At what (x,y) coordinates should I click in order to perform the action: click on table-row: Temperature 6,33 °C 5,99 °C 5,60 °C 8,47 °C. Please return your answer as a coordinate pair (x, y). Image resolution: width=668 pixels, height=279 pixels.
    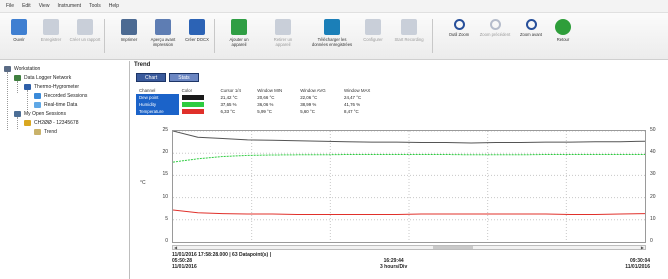
    Looking at the image, I should click on (261, 111).